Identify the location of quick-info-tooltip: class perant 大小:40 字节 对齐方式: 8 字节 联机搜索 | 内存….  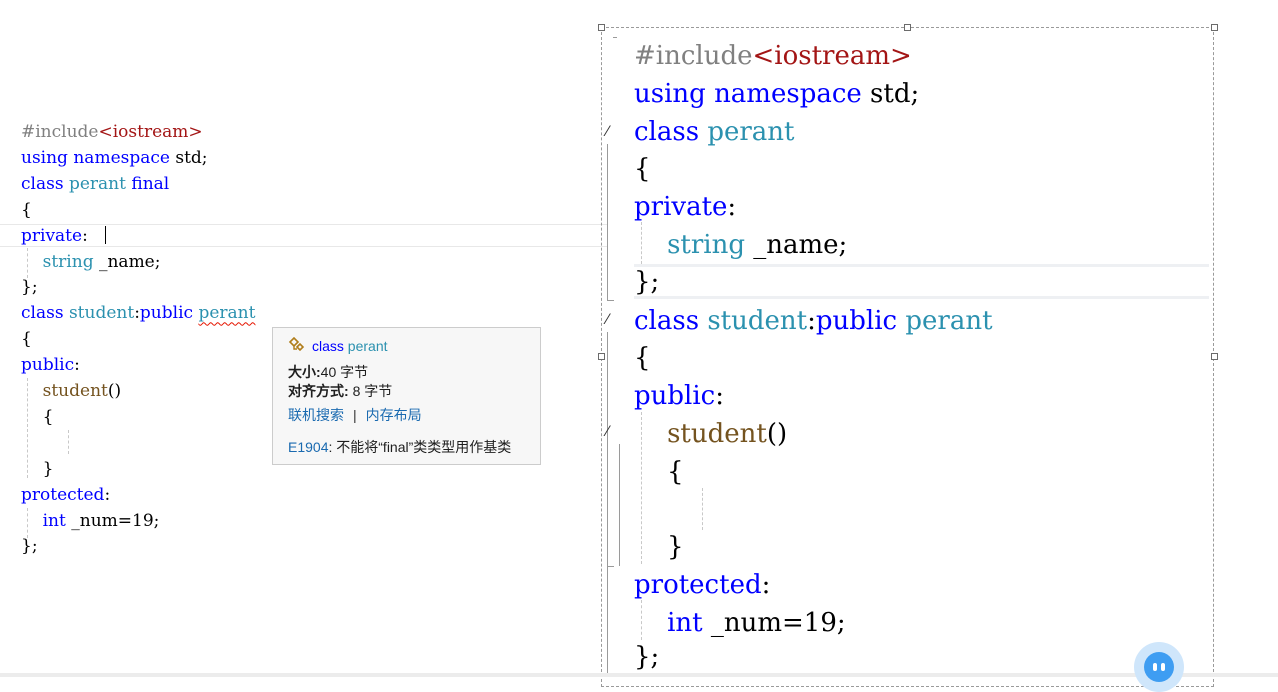
(406, 396).